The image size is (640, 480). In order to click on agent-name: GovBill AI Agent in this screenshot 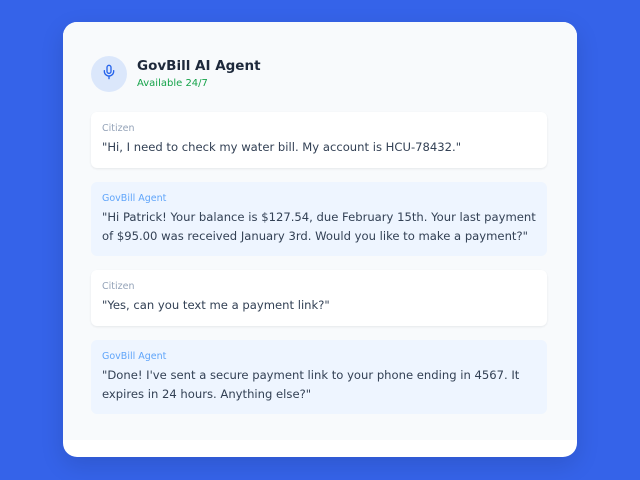, I will do `click(199, 66)`.